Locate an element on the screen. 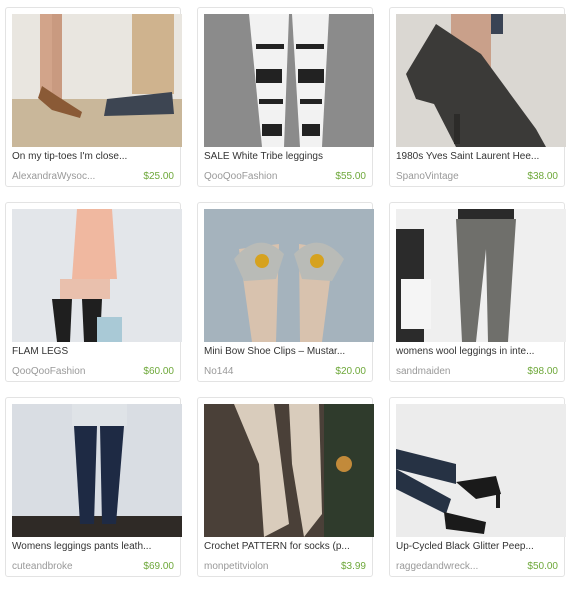  listing-image-wool-leggings is located at coordinates (481, 275).